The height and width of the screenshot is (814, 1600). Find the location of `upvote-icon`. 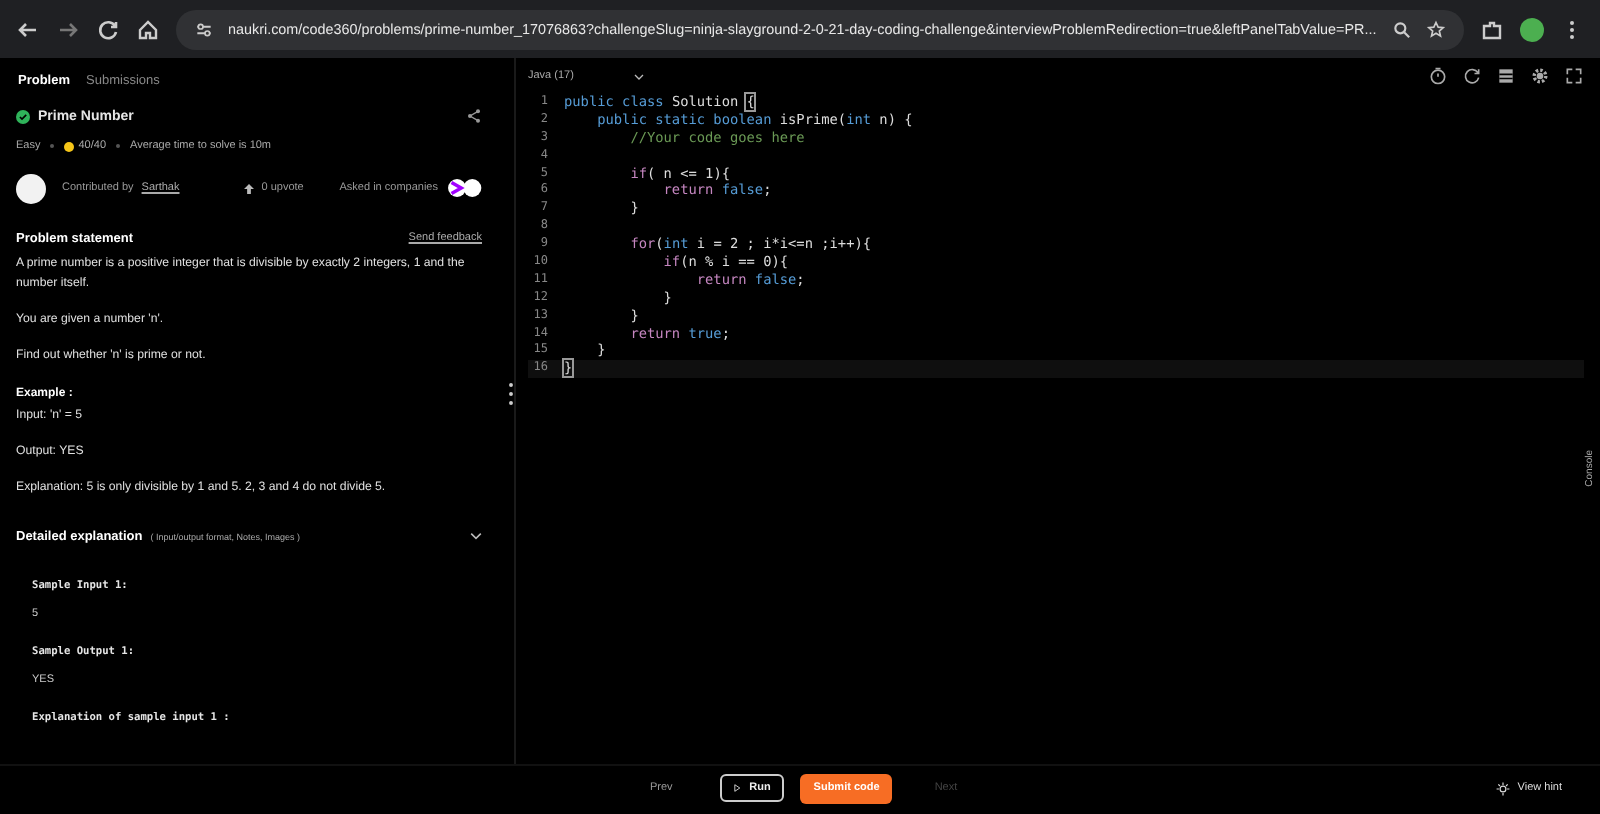

upvote-icon is located at coordinates (248, 188).